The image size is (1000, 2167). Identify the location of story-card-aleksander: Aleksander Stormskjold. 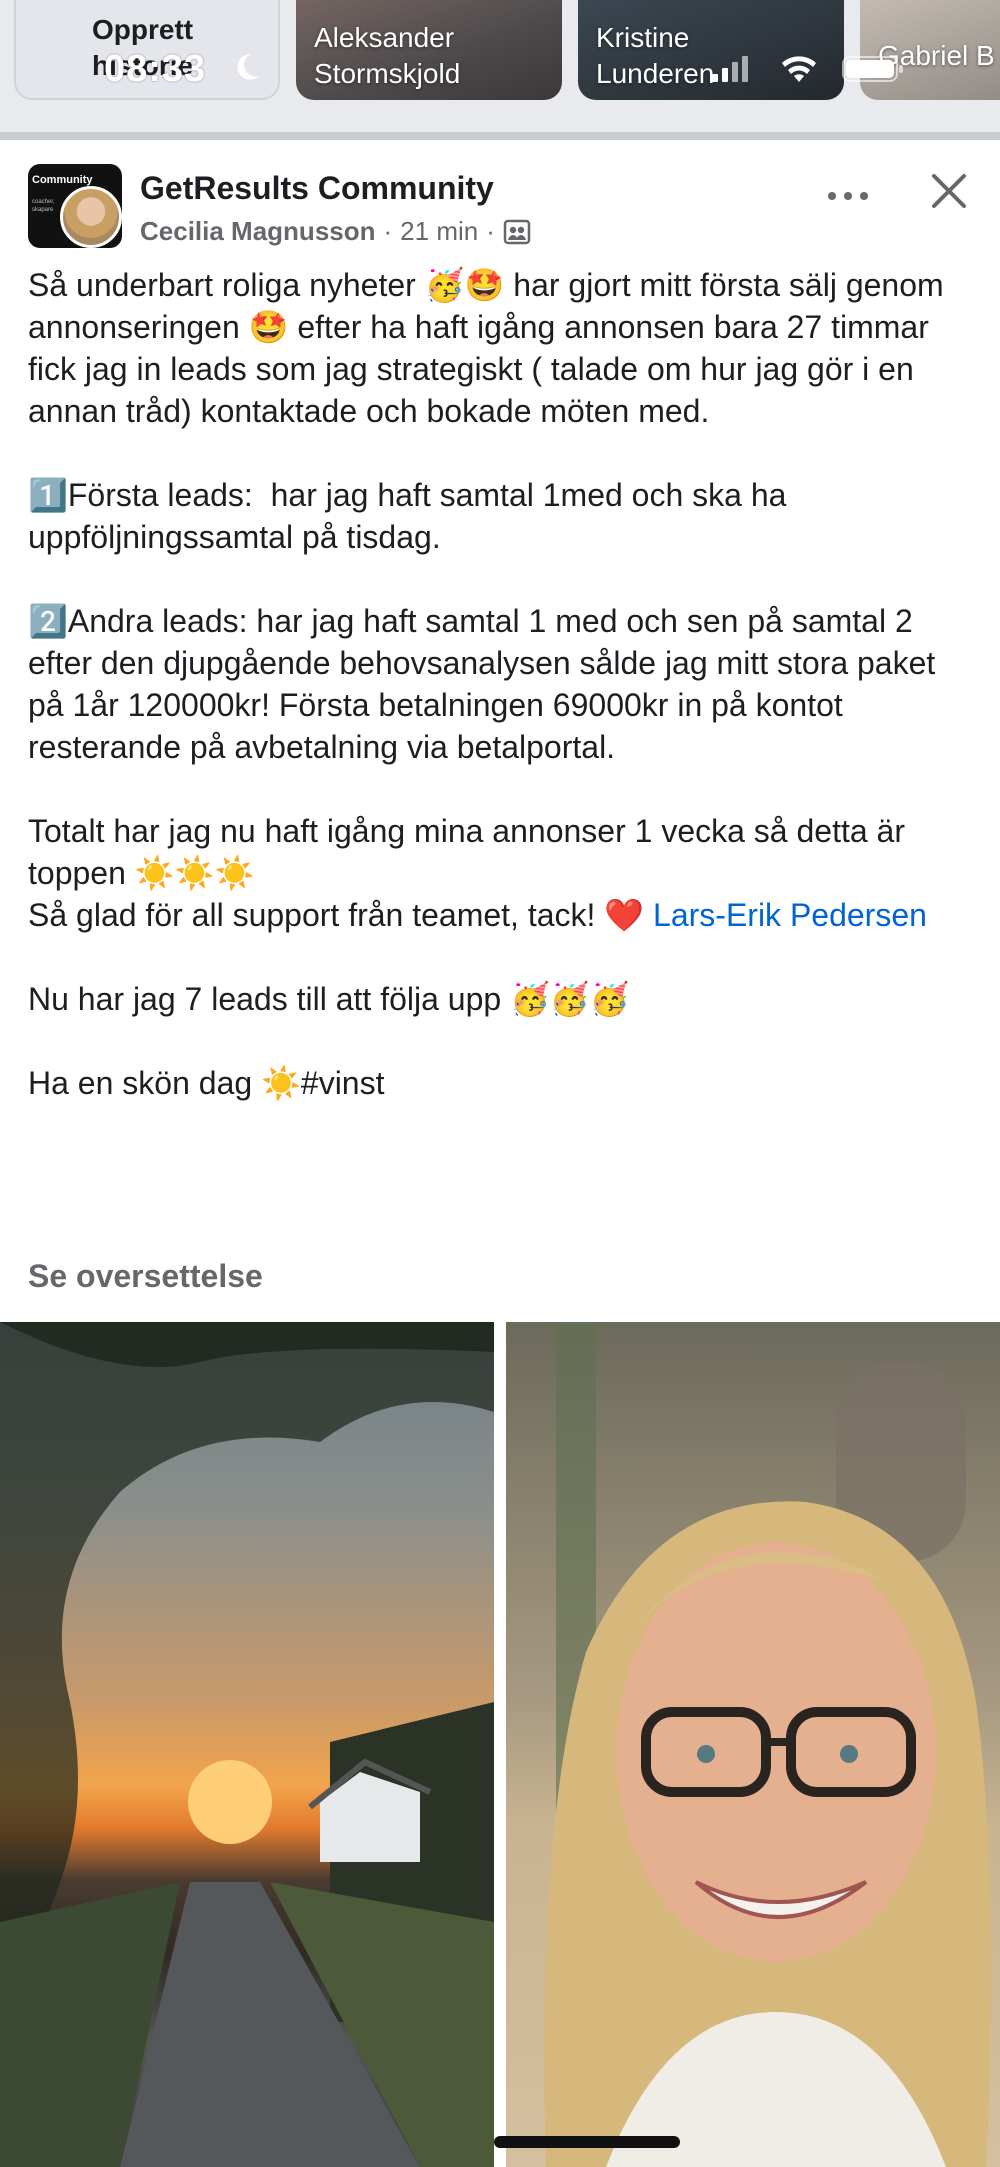
(429, 50).